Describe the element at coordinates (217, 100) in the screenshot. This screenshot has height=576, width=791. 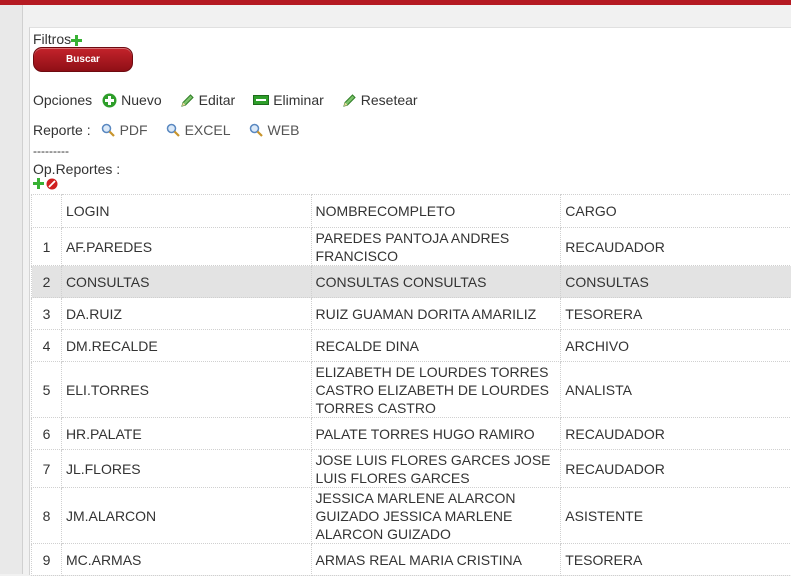
I see `edit-label: Editar` at that location.